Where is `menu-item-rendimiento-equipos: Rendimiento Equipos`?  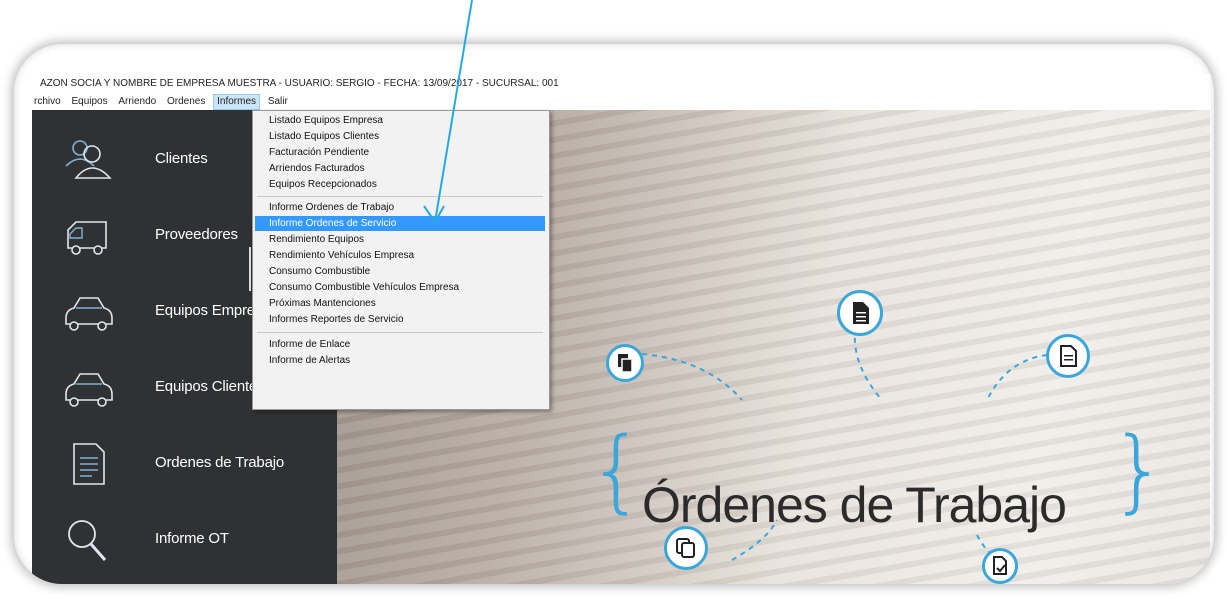
menu-item-rendimiento-equipos: Rendimiento Equipos is located at coordinates (400, 239).